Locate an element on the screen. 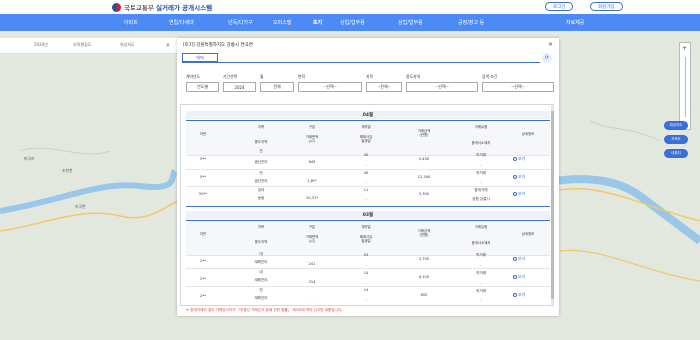 The height and width of the screenshot is (340, 700). cell-day: 14 is located at coordinates (366, 273).